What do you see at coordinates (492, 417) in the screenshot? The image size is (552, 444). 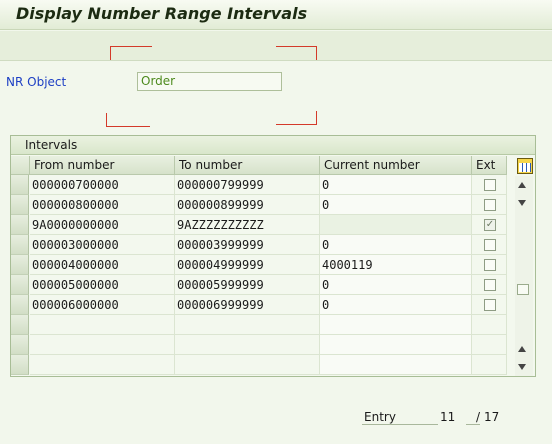 I see `entry-total: 17` at bounding box center [492, 417].